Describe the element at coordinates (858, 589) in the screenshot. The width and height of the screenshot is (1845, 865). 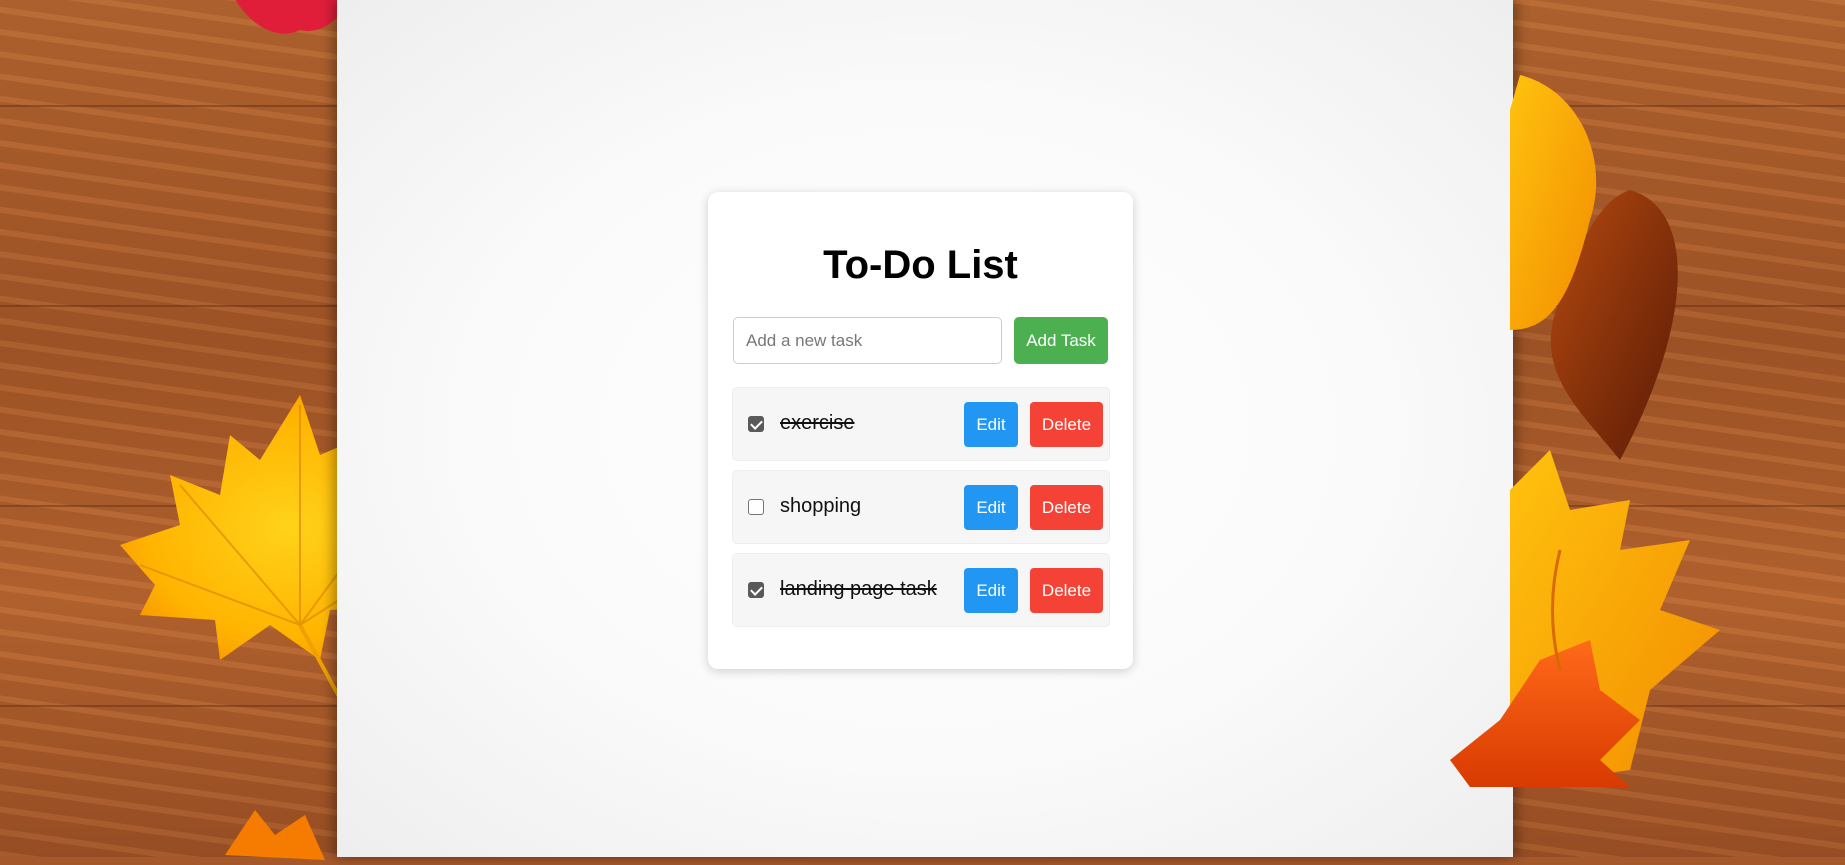
I see `task-text: landing page task` at that location.